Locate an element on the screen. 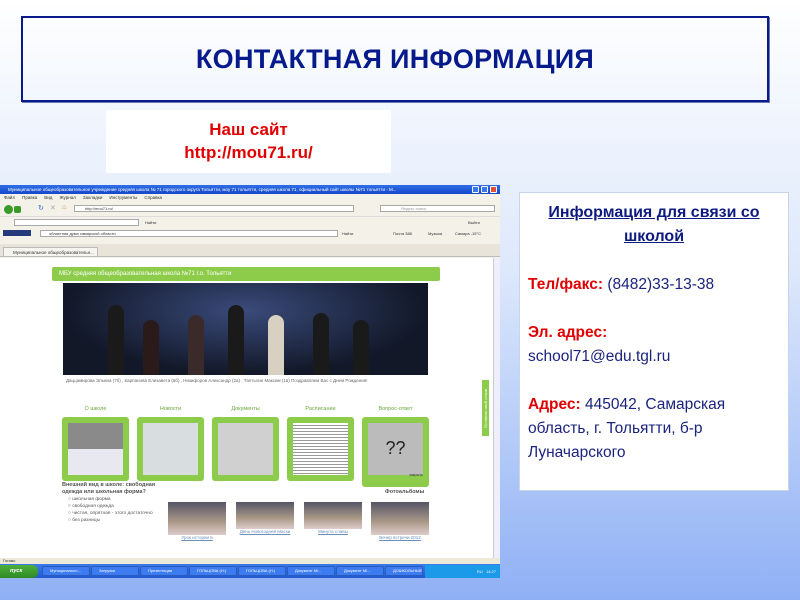 The image size is (800, 600). poll-option: ○ свободная одежда is located at coordinates (112, 506).